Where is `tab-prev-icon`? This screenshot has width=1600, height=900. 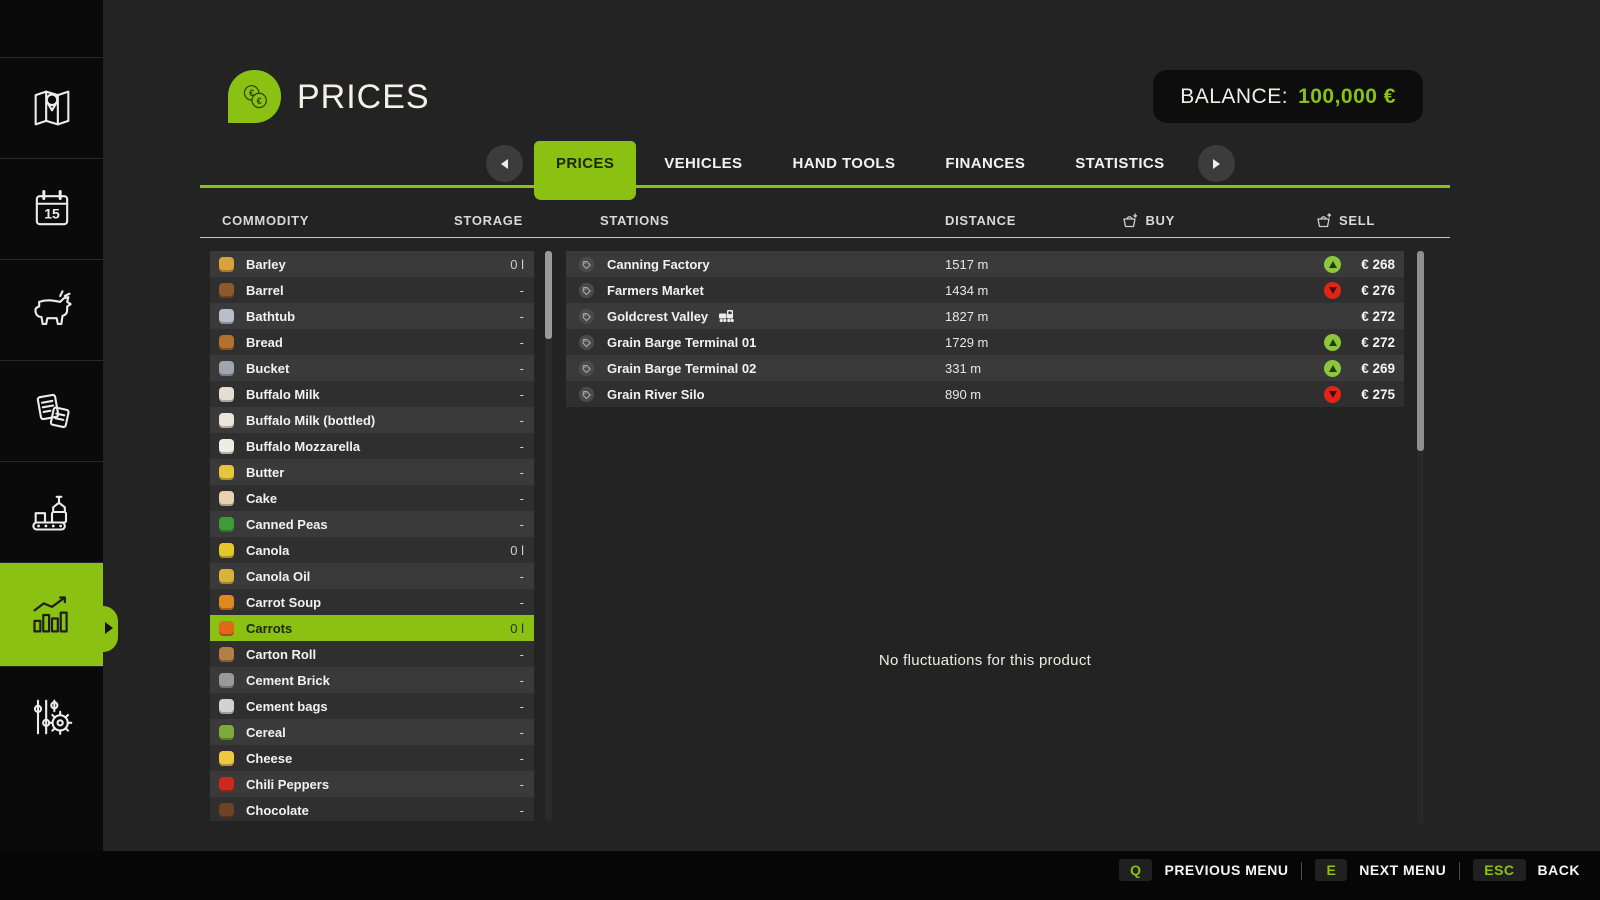
tab-prev-icon is located at coordinates (504, 163).